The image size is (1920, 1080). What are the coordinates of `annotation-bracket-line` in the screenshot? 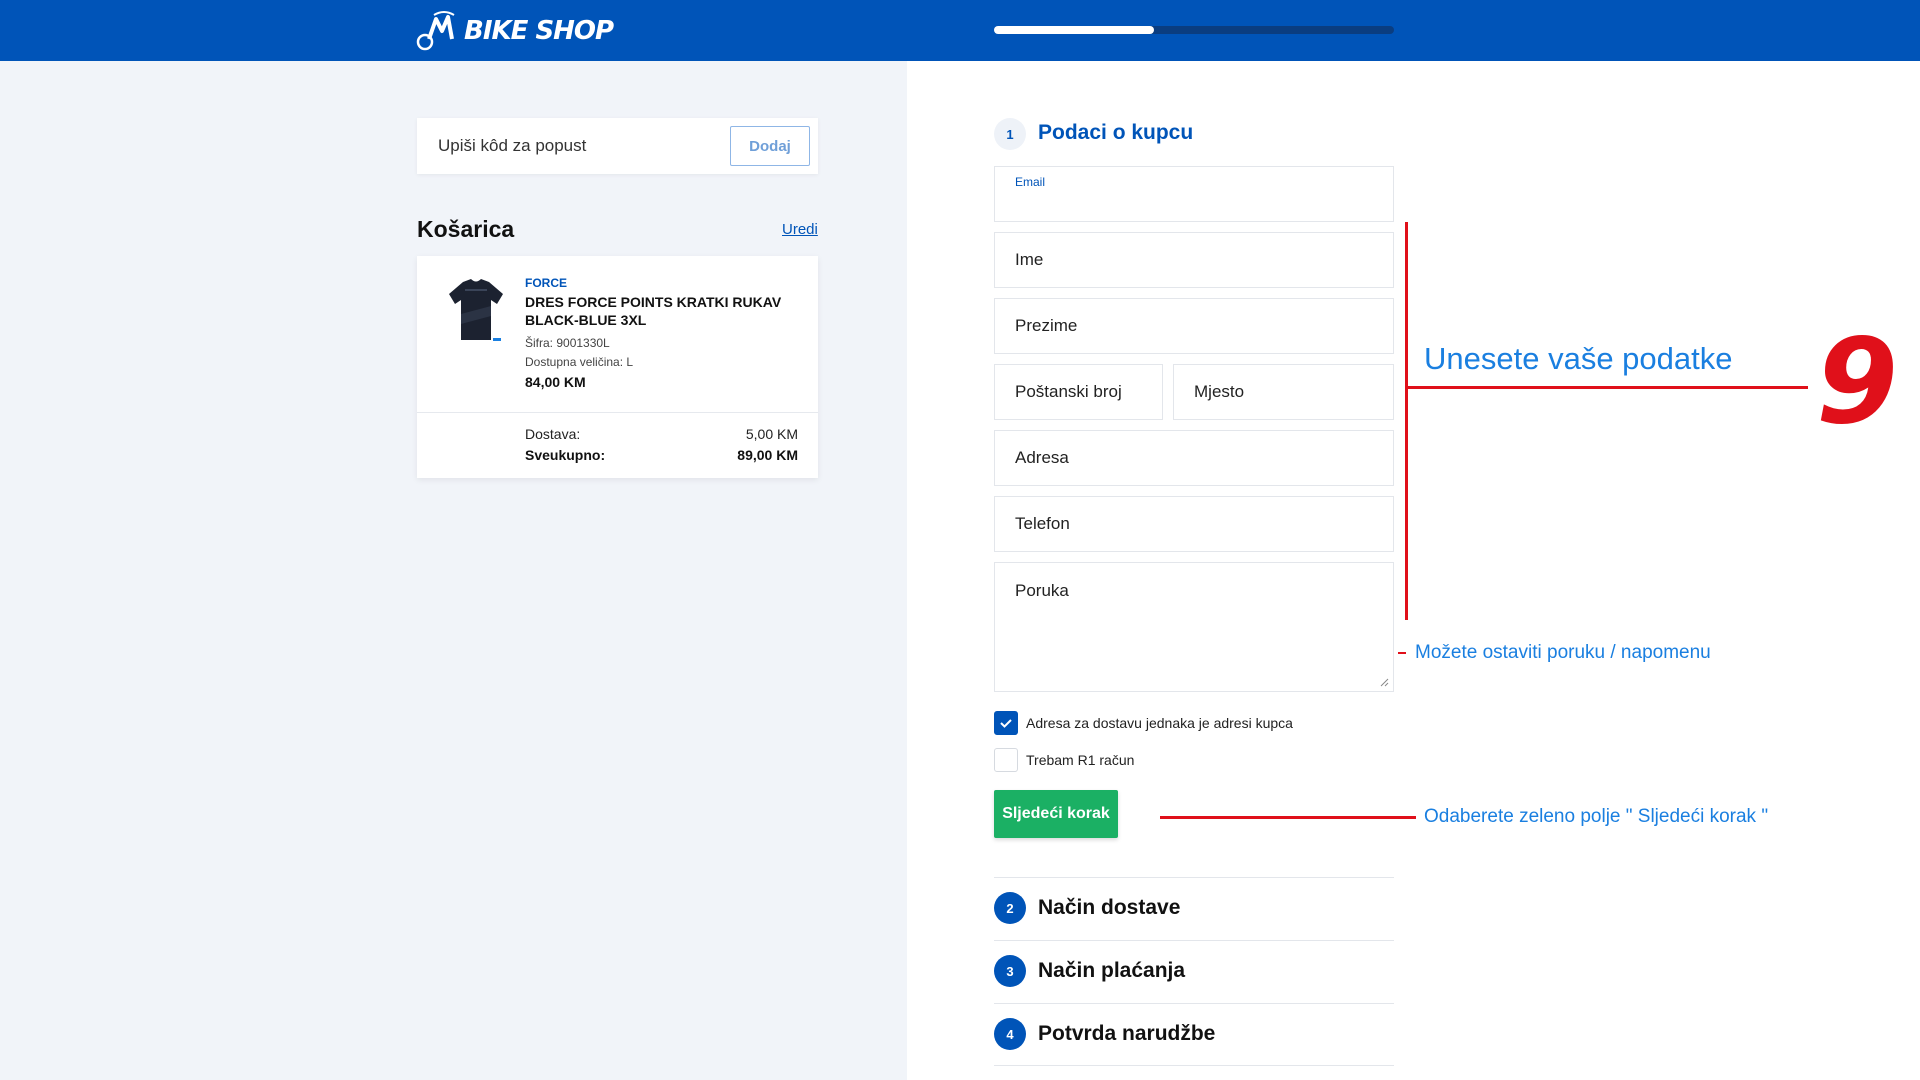 It's located at (1406, 421).